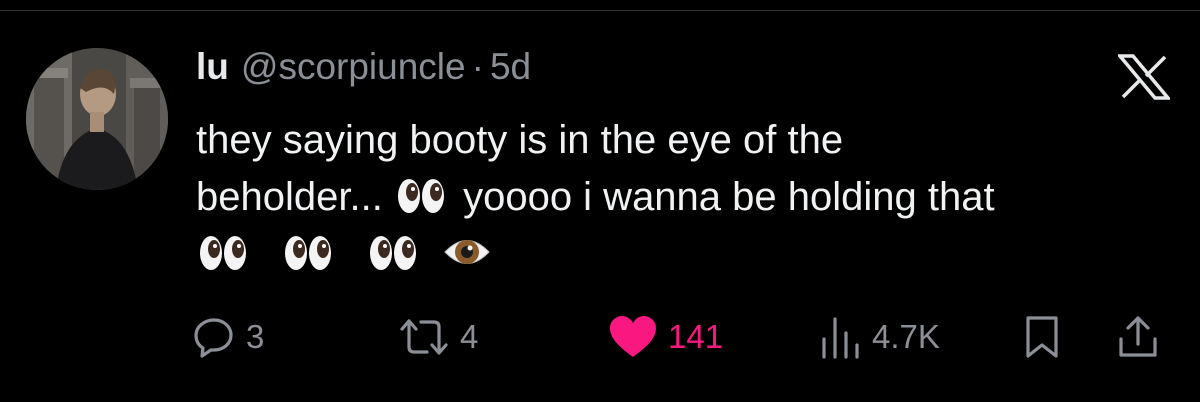  I want to click on avatar, so click(97, 119).